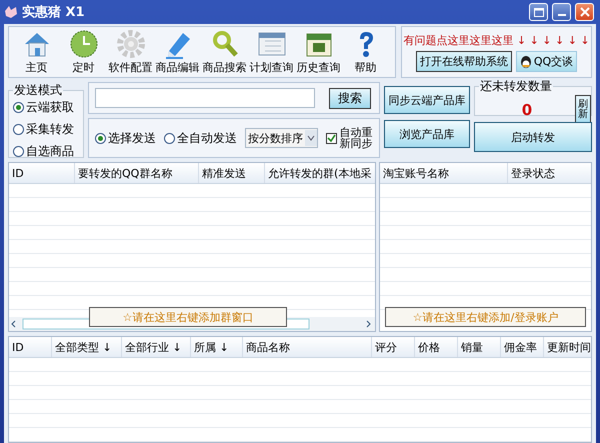 This screenshot has height=443, width=600. Describe the element at coordinates (427, 100) in the screenshot. I see `sync-library-button: 同步云端产品库` at that location.